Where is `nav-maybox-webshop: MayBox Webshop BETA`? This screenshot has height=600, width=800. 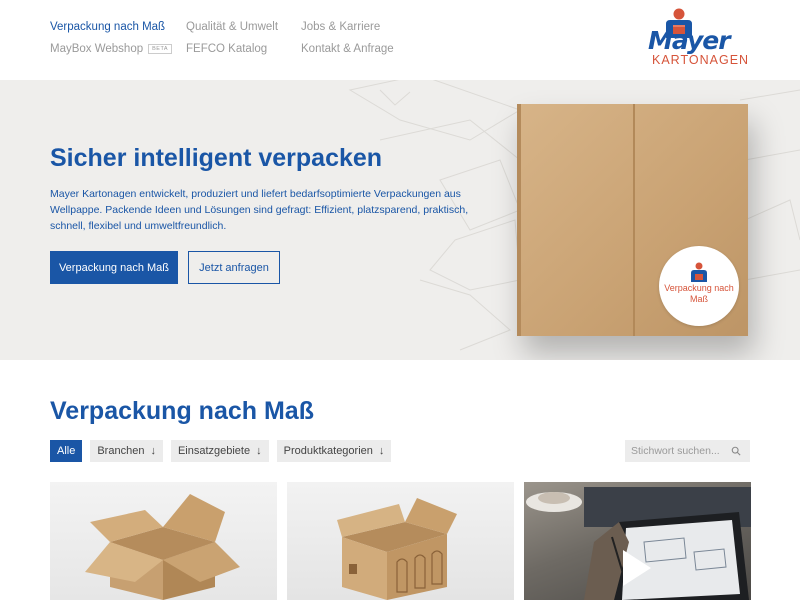 nav-maybox-webshop: MayBox Webshop BETA is located at coordinates (118, 49).